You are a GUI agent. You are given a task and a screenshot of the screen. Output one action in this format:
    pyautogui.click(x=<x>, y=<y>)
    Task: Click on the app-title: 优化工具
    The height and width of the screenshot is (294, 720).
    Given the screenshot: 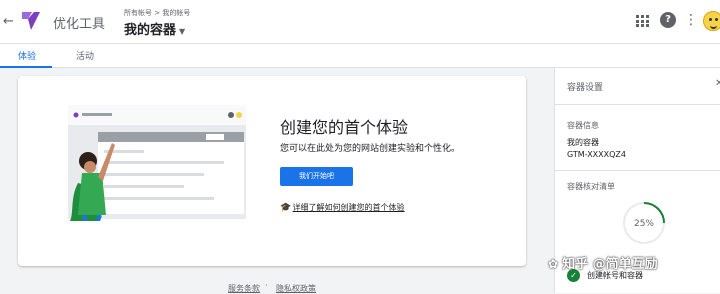 What is the action you would take?
    pyautogui.click(x=79, y=24)
    